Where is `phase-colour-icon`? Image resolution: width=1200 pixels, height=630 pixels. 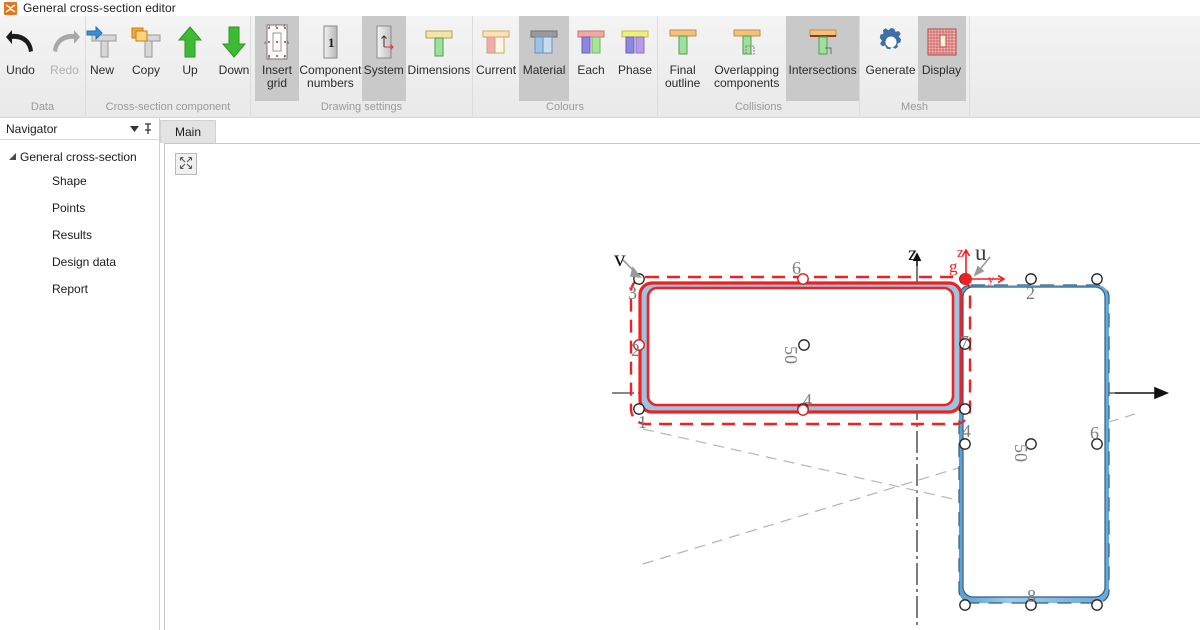
phase-colour-icon is located at coordinates (635, 42).